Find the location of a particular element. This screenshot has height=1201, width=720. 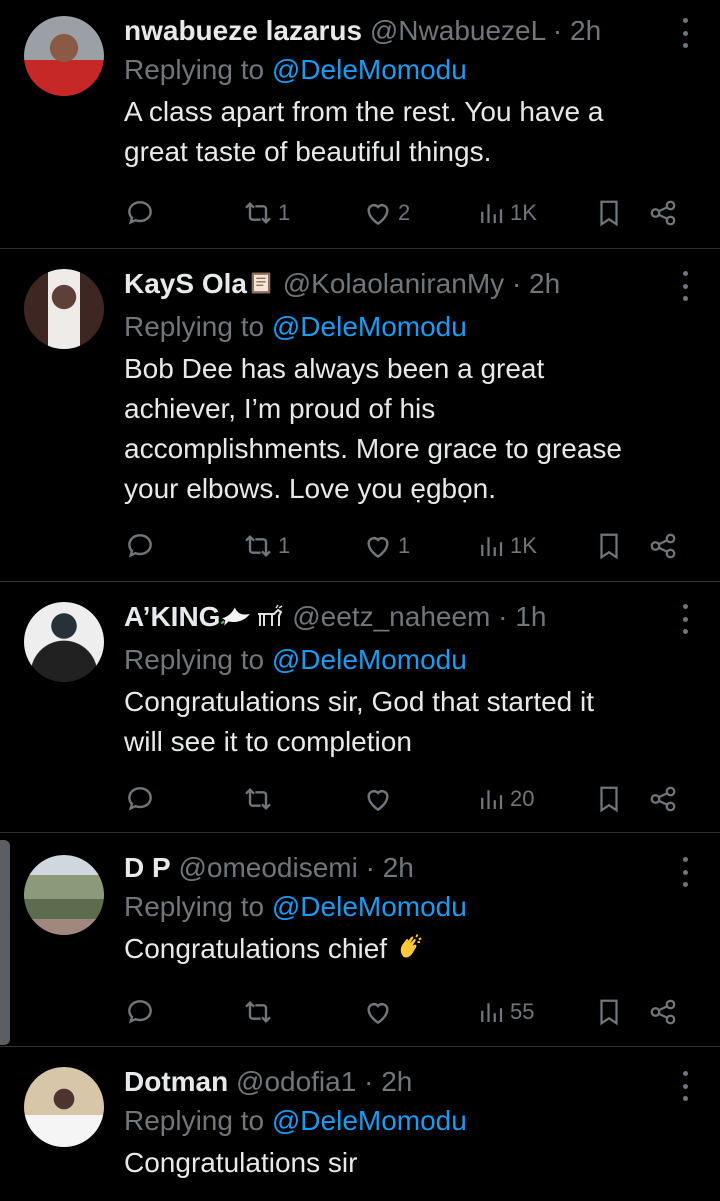

tweet-text-line: your elbows. Love you ẹgbọn. is located at coordinates (310, 488).